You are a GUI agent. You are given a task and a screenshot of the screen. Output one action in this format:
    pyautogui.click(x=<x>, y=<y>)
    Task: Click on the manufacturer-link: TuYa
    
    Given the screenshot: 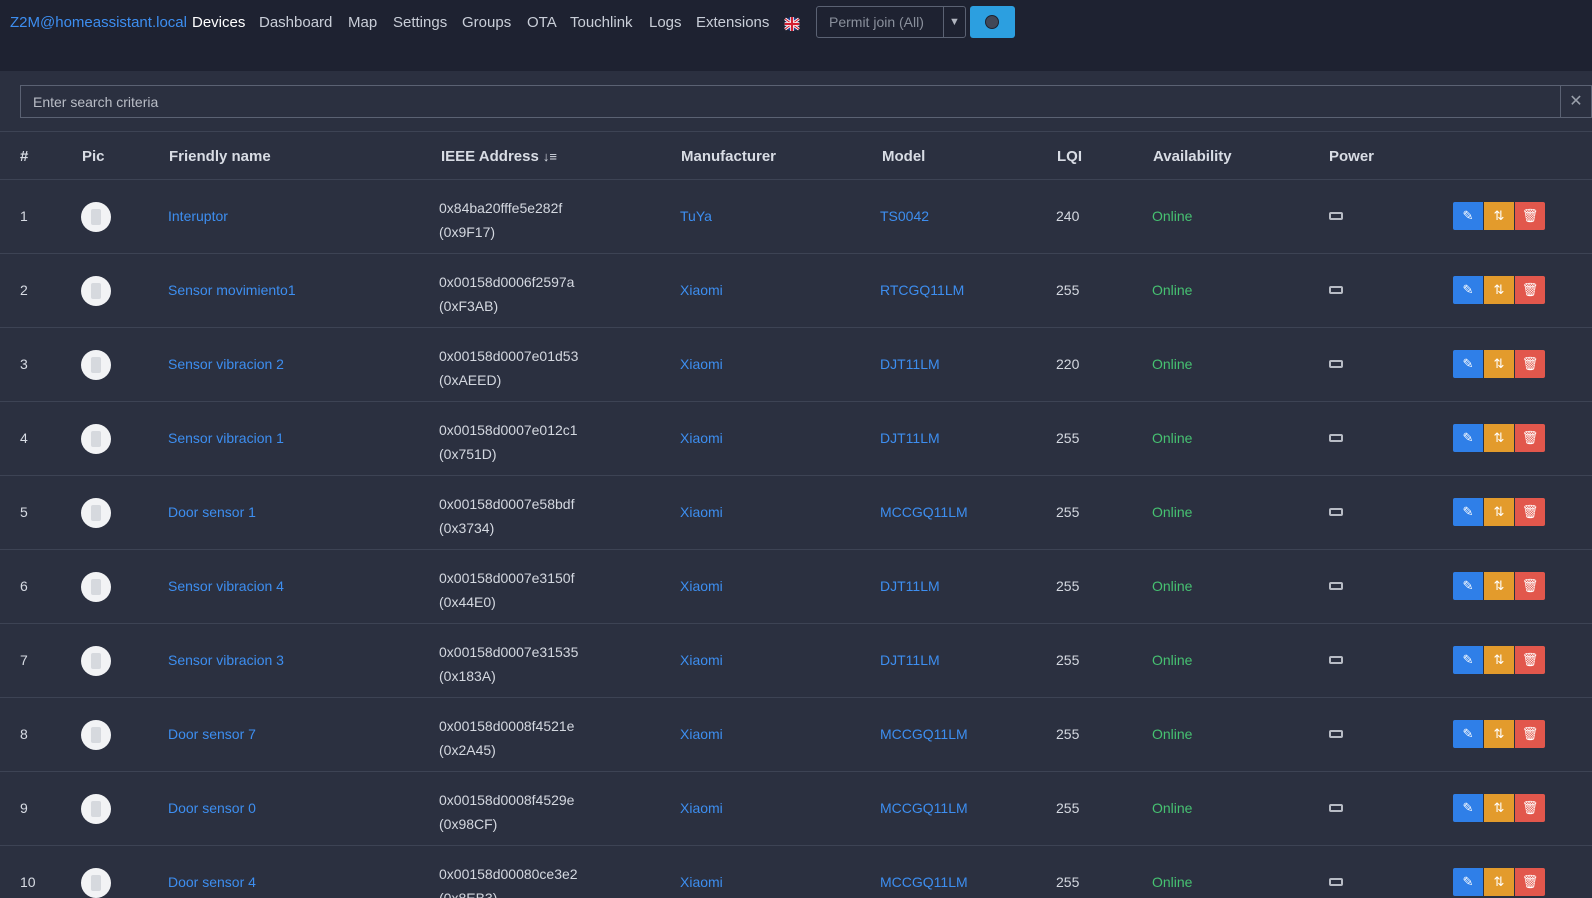 What is the action you would take?
    pyautogui.click(x=696, y=216)
    